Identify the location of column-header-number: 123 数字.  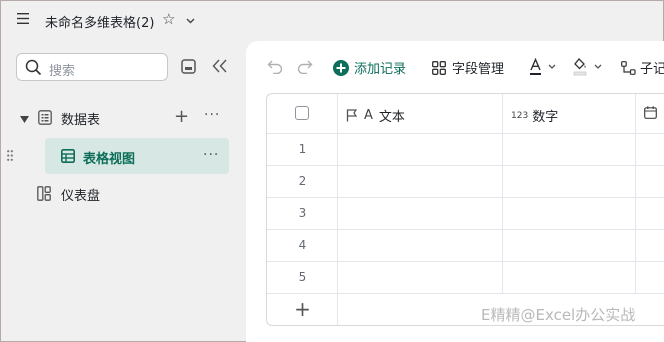
(569, 113).